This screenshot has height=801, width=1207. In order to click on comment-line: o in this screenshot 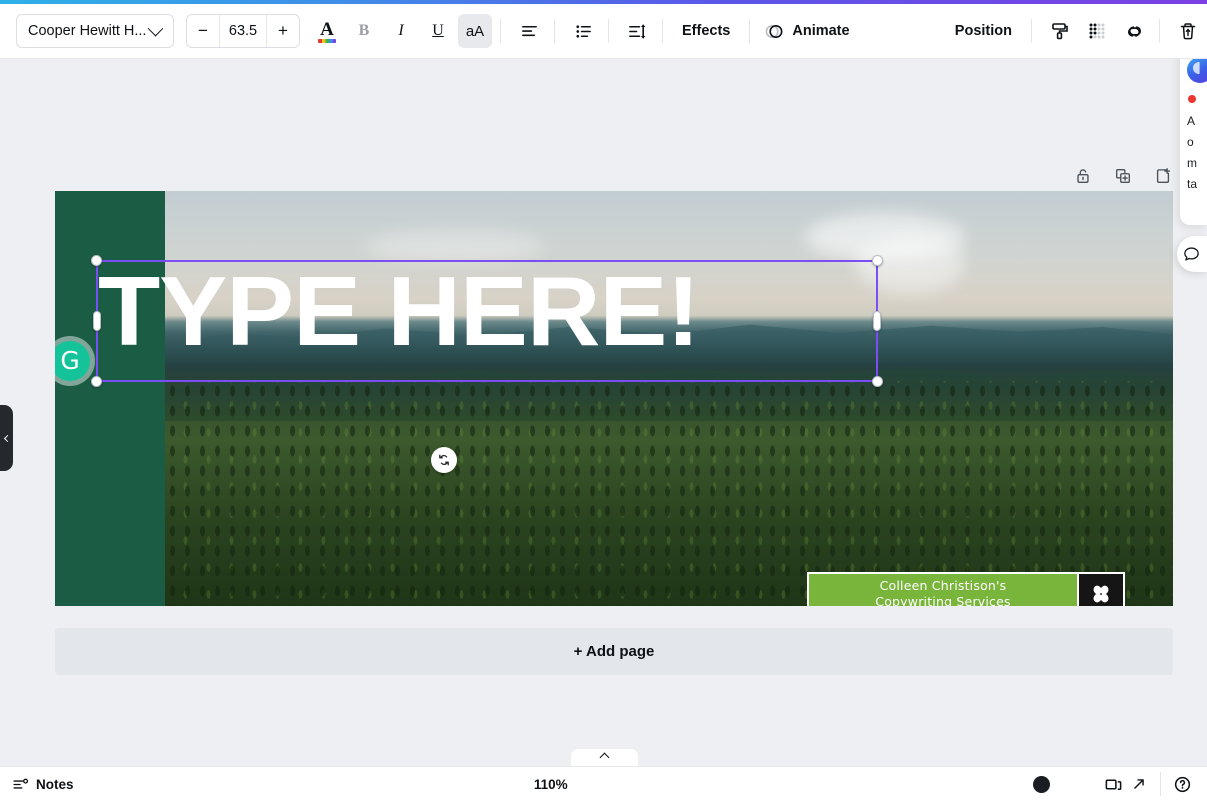, I will do `click(1190, 142)`.